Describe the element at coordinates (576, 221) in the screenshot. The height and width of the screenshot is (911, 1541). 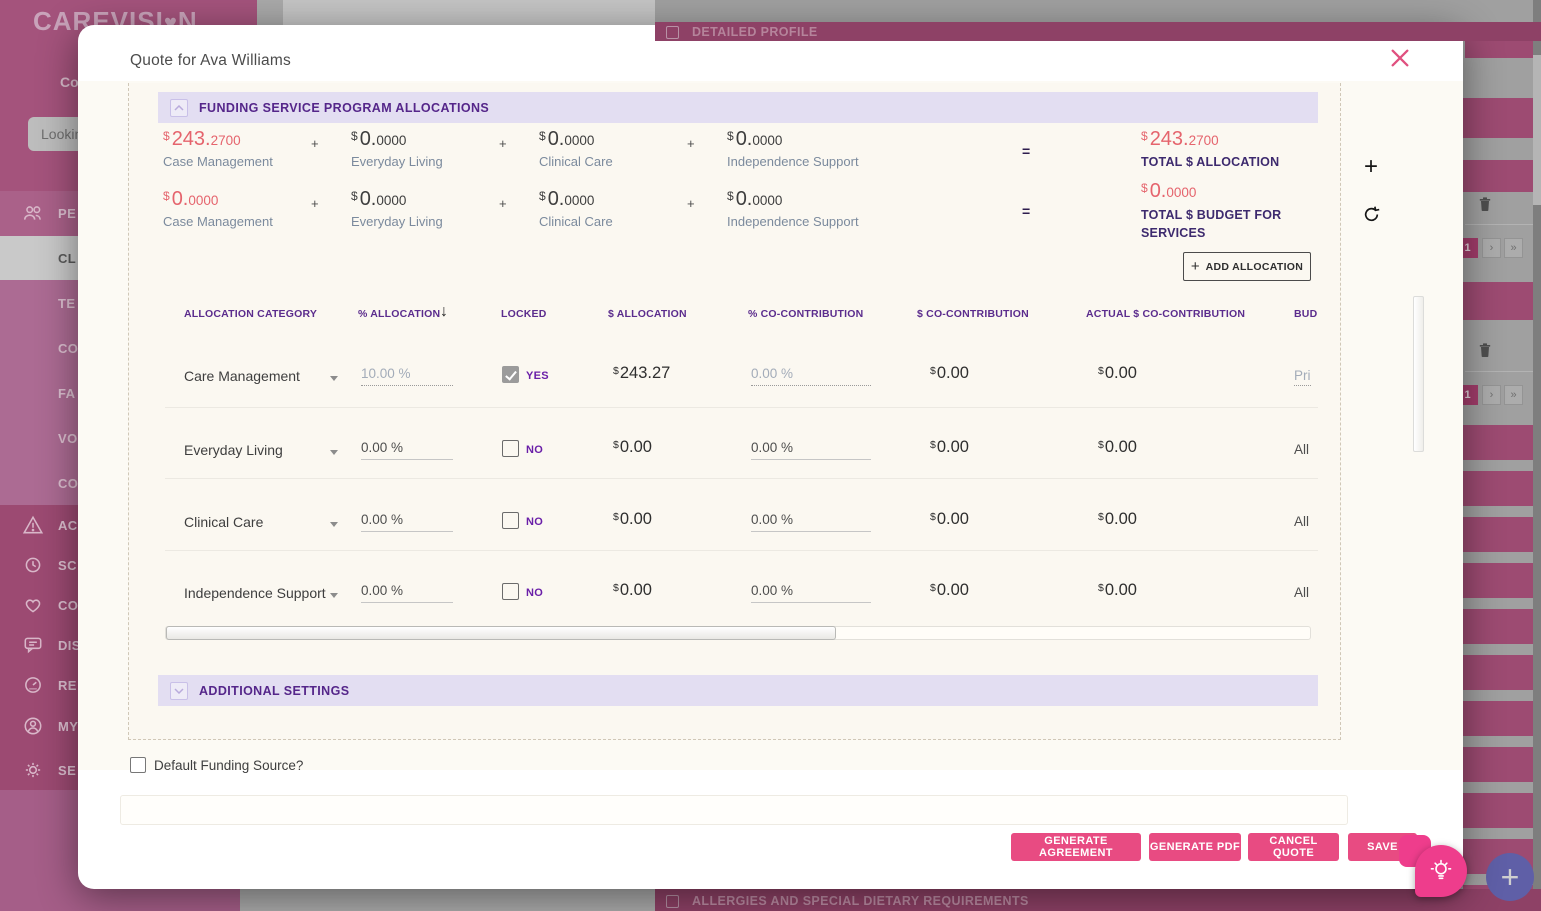
I see `amount-label: Clinical Care` at that location.